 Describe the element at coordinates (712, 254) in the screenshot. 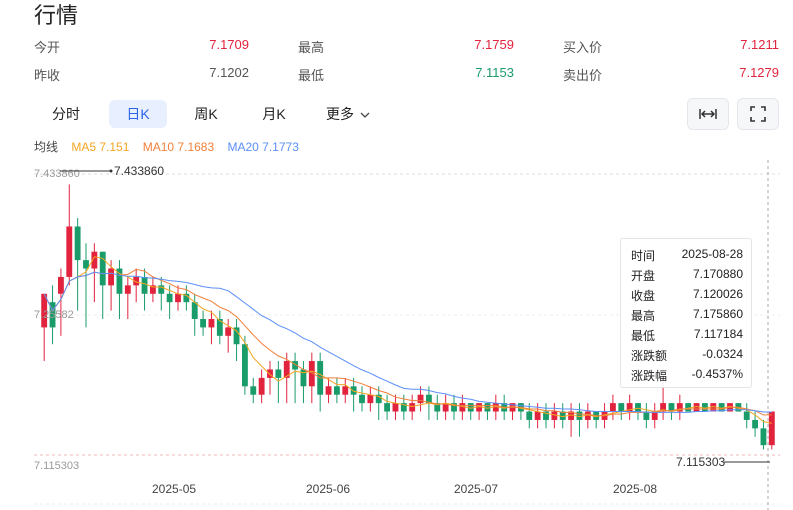

I see `tooltip-value: 2025-08-28` at that location.